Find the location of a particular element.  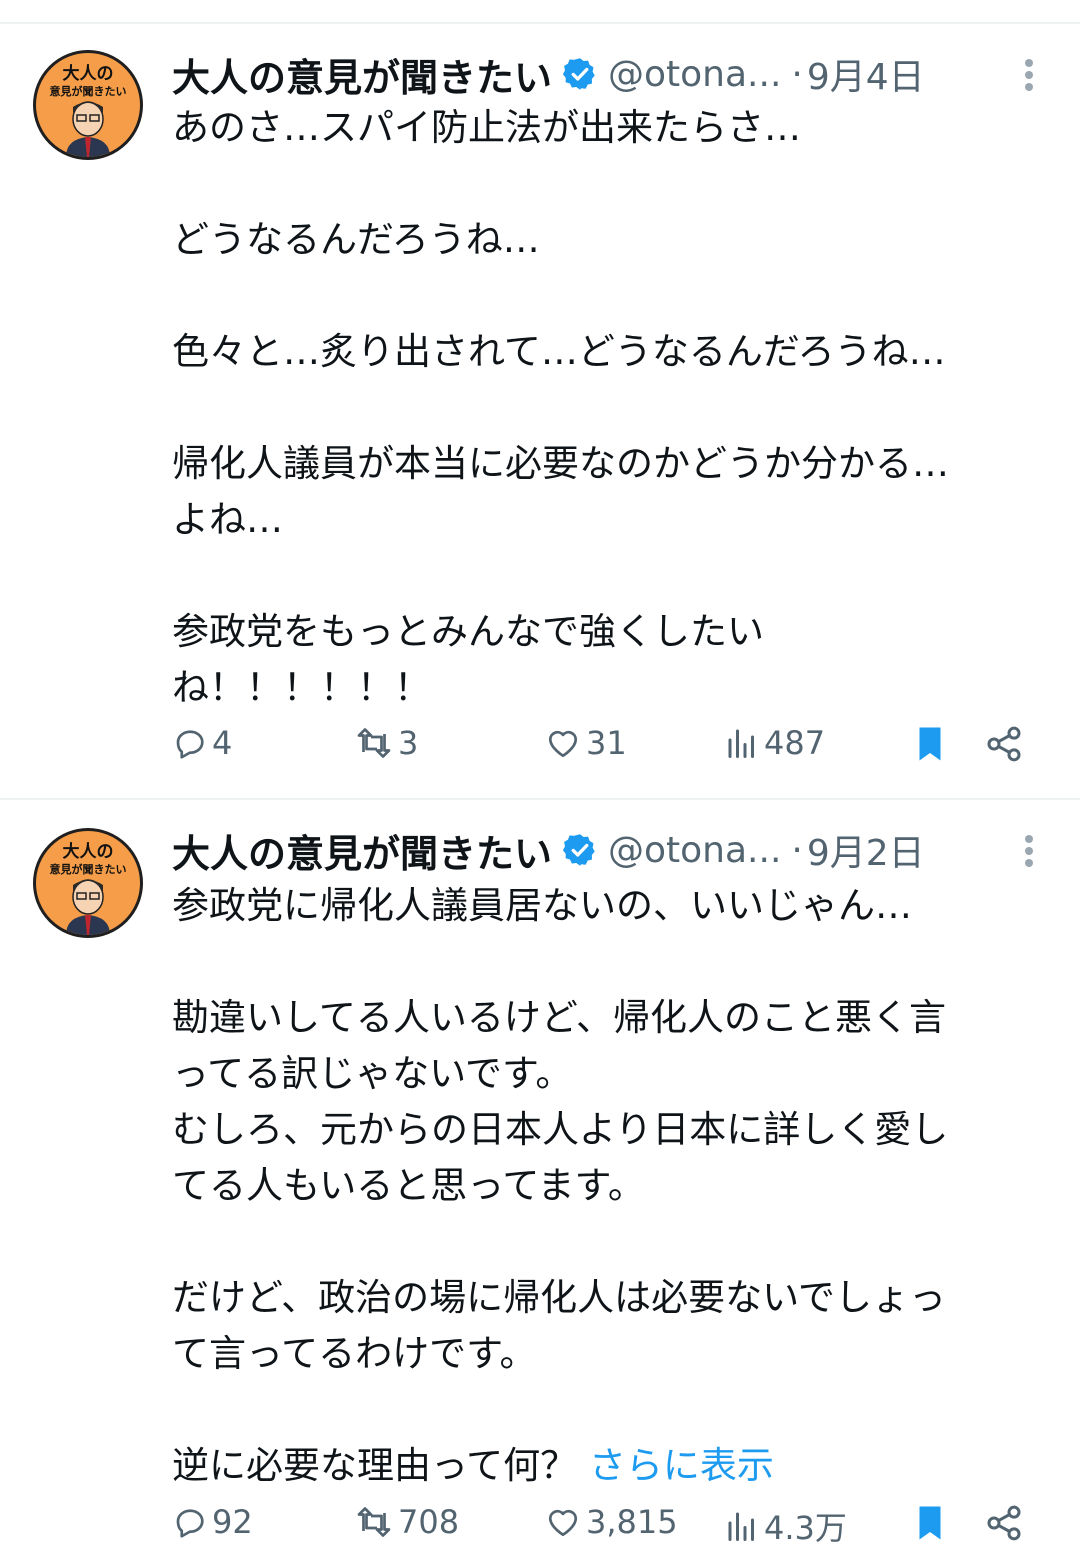

action-bar: 4 3 31 487 is located at coordinates (602, 749).